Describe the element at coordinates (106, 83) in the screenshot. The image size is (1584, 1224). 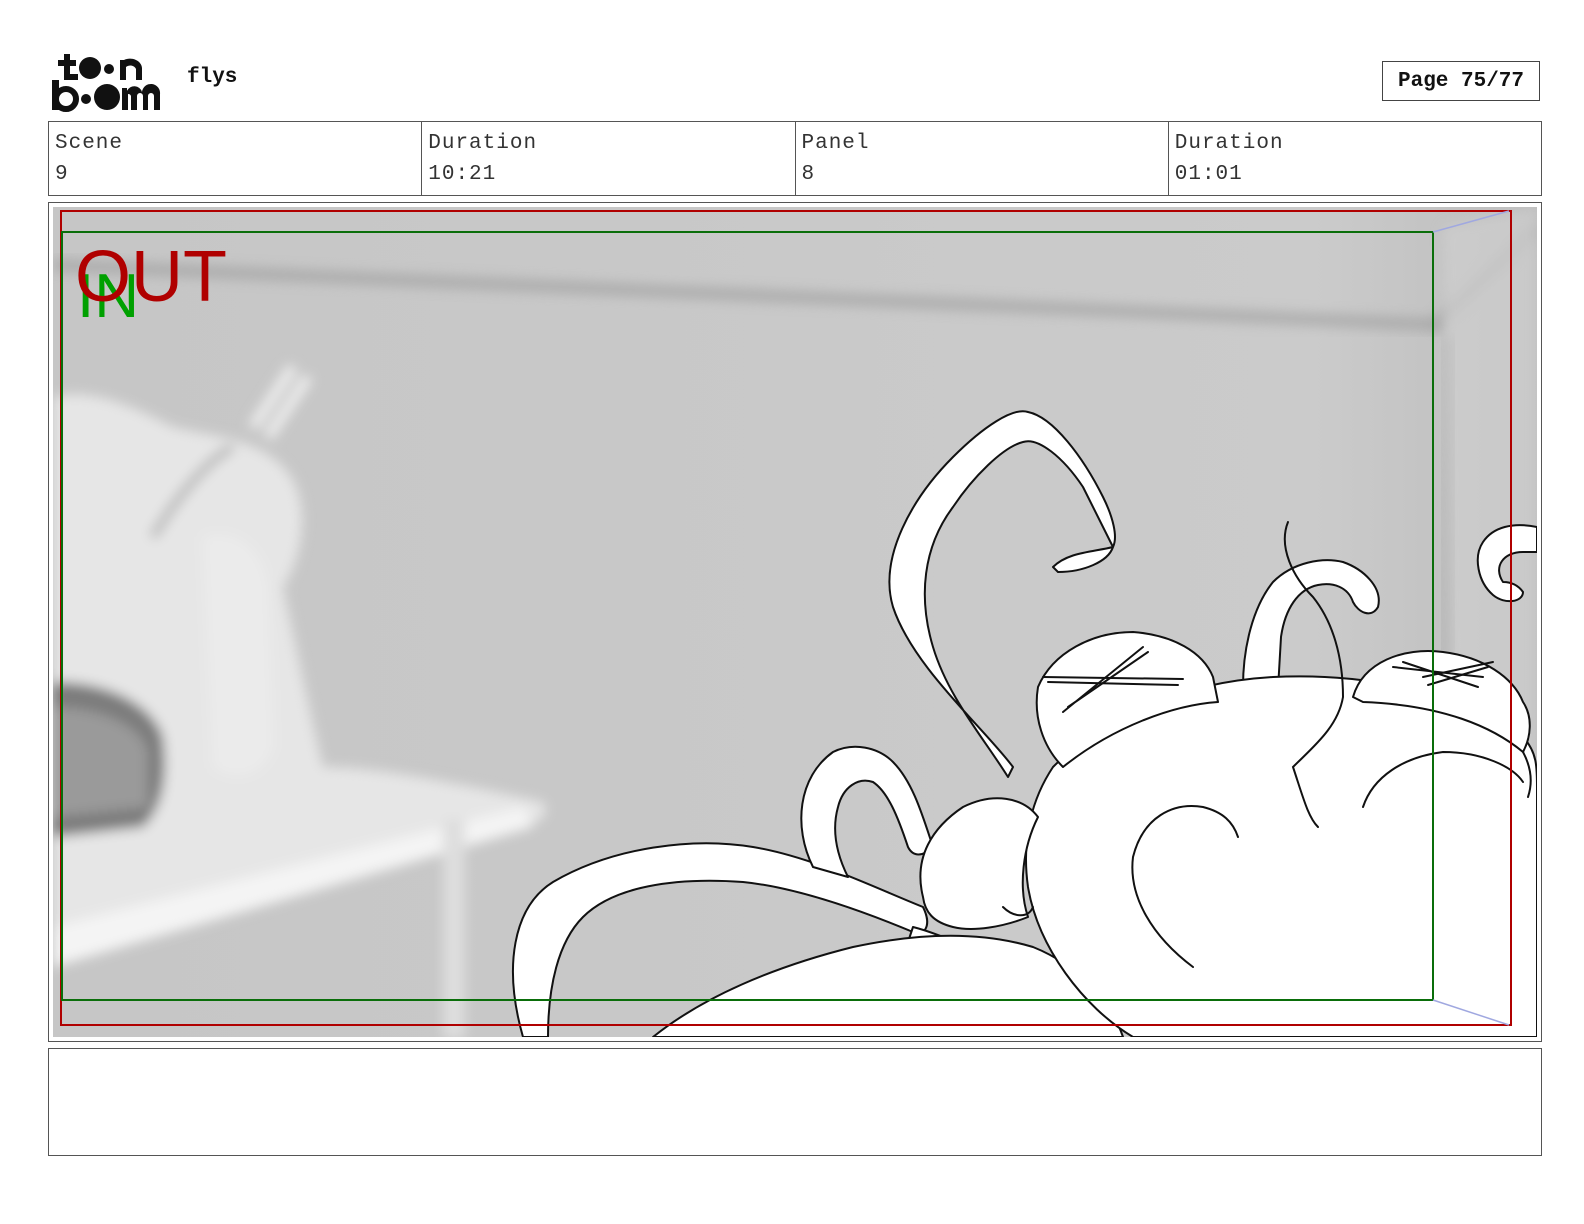
I see `toon-boom-logo` at that location.